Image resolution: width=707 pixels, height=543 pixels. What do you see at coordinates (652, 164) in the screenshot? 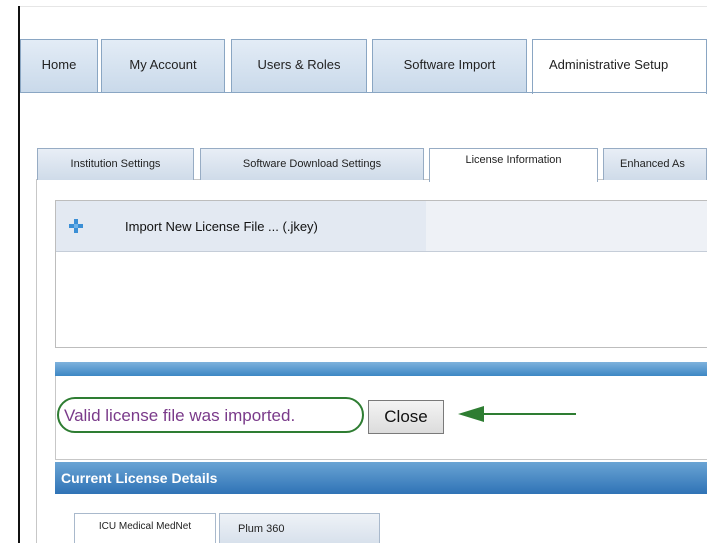
I see `subtab-enhanced-as-label: Enhanced As` at bounding box center [652, 164].